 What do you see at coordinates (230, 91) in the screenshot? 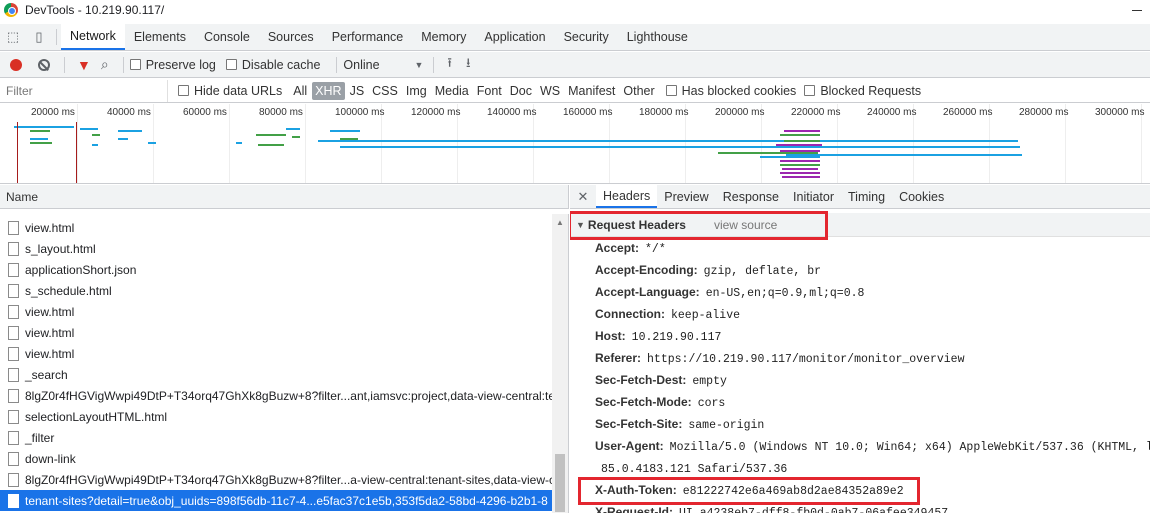
I see `hide-data-urls-checkbox: Hide data URLs` at bounding box center [230, 91].